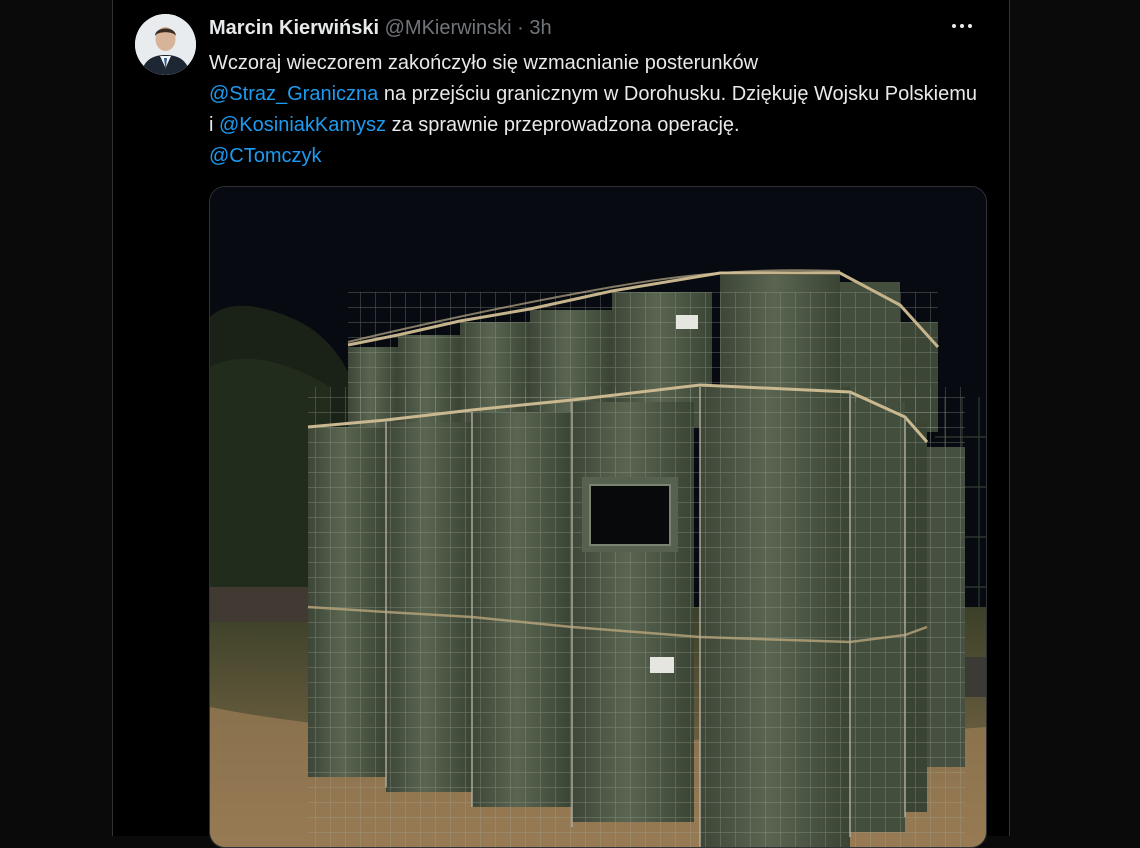 The width and height of the screenshot is (1140, 848). Describe the element at coordinates (563, 125) in the screenshot. I see `tweet-text-part: za sprawnie przeprowadzona operację.` at that location.